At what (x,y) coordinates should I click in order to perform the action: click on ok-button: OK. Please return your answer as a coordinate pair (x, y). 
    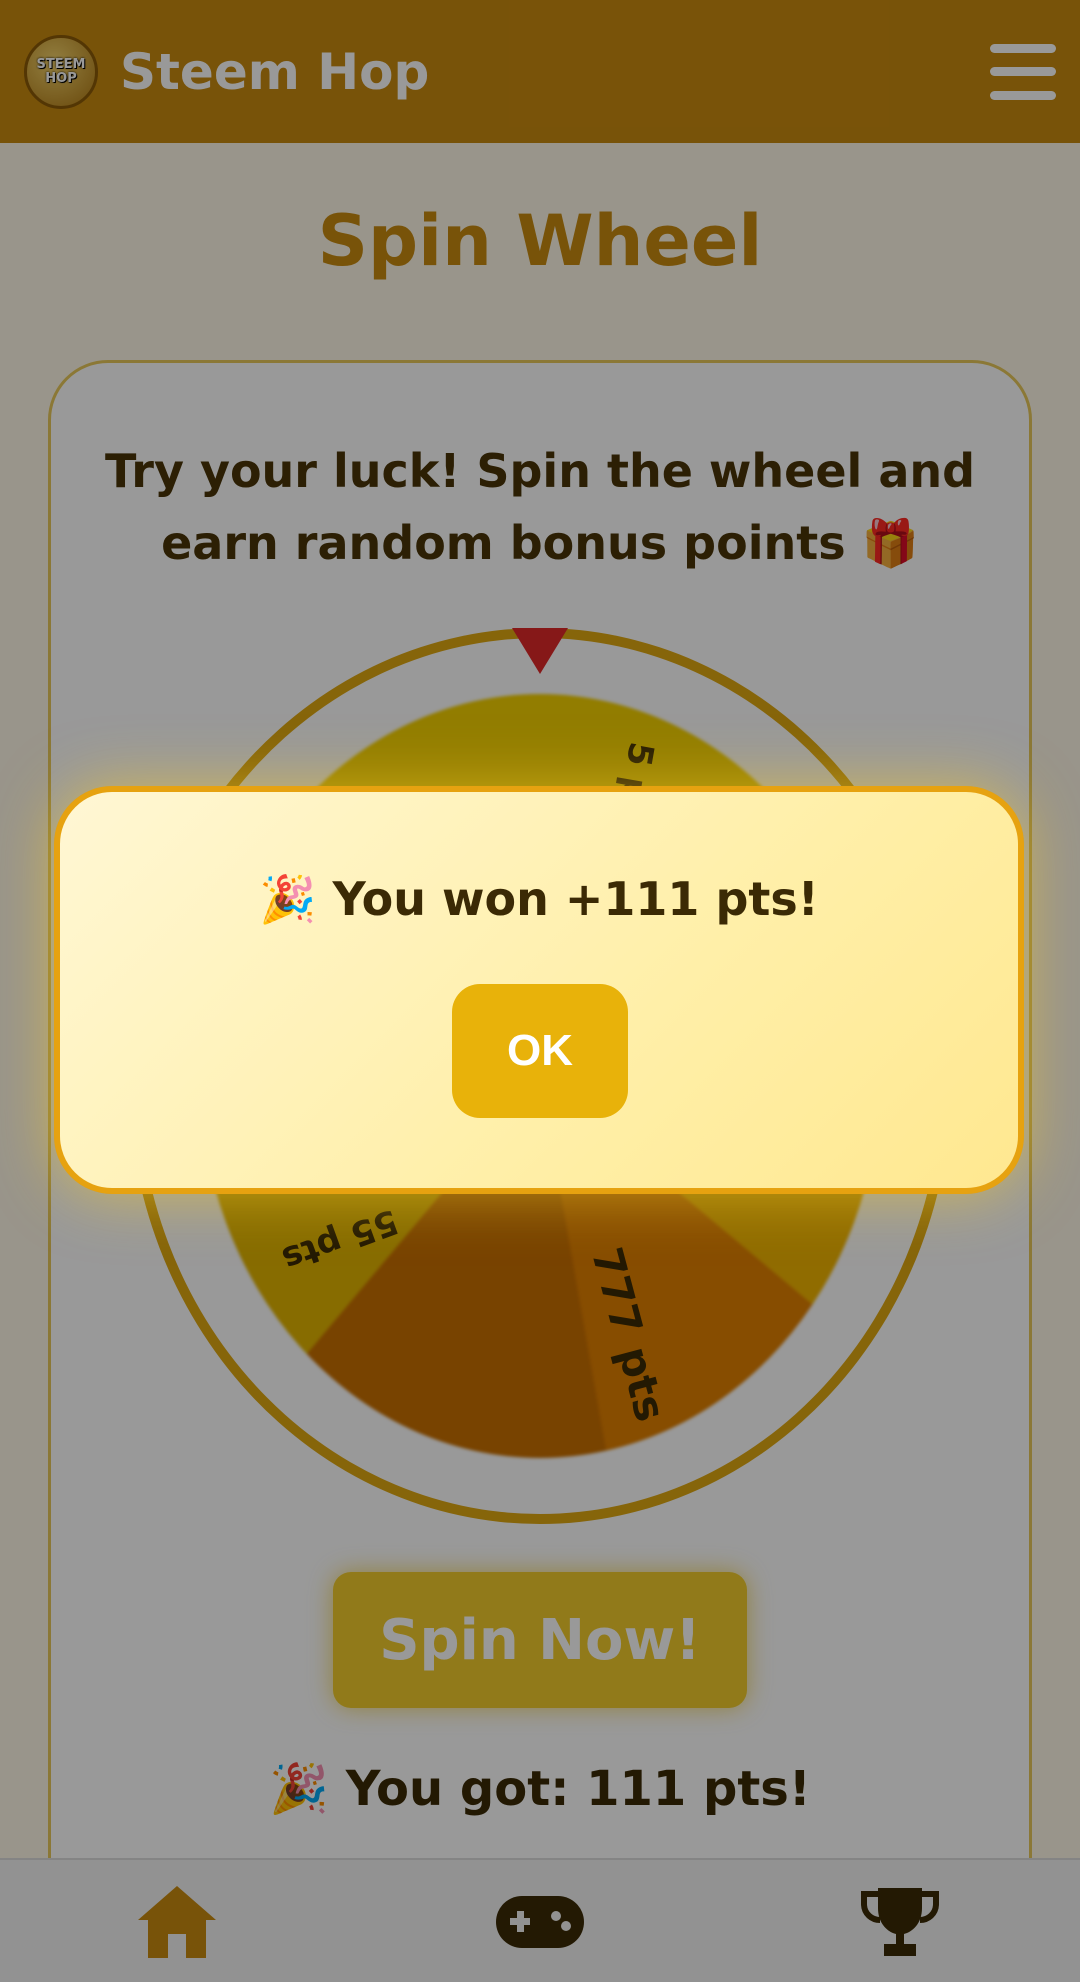
    Looking at the image, I should click on (540, 1051).